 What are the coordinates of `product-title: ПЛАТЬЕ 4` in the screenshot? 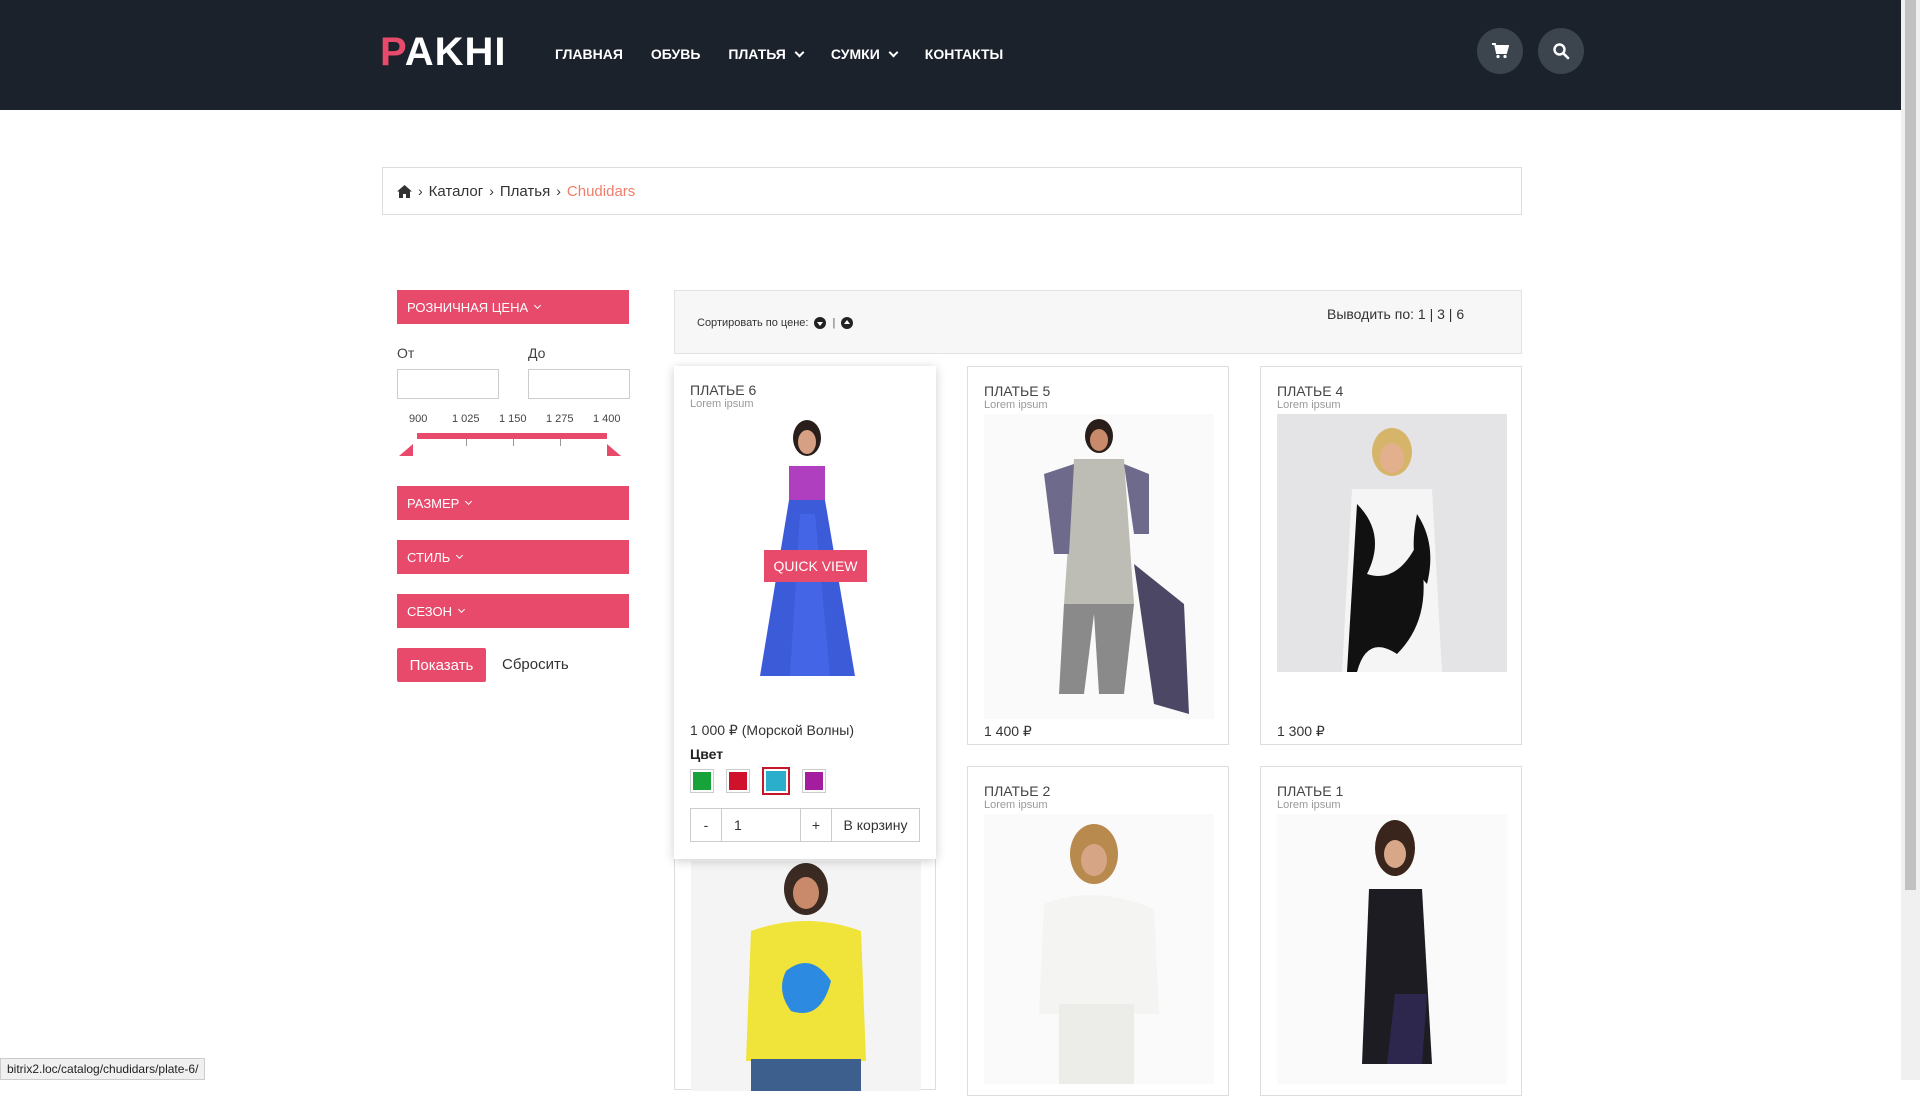 It's located at (1310, 391).